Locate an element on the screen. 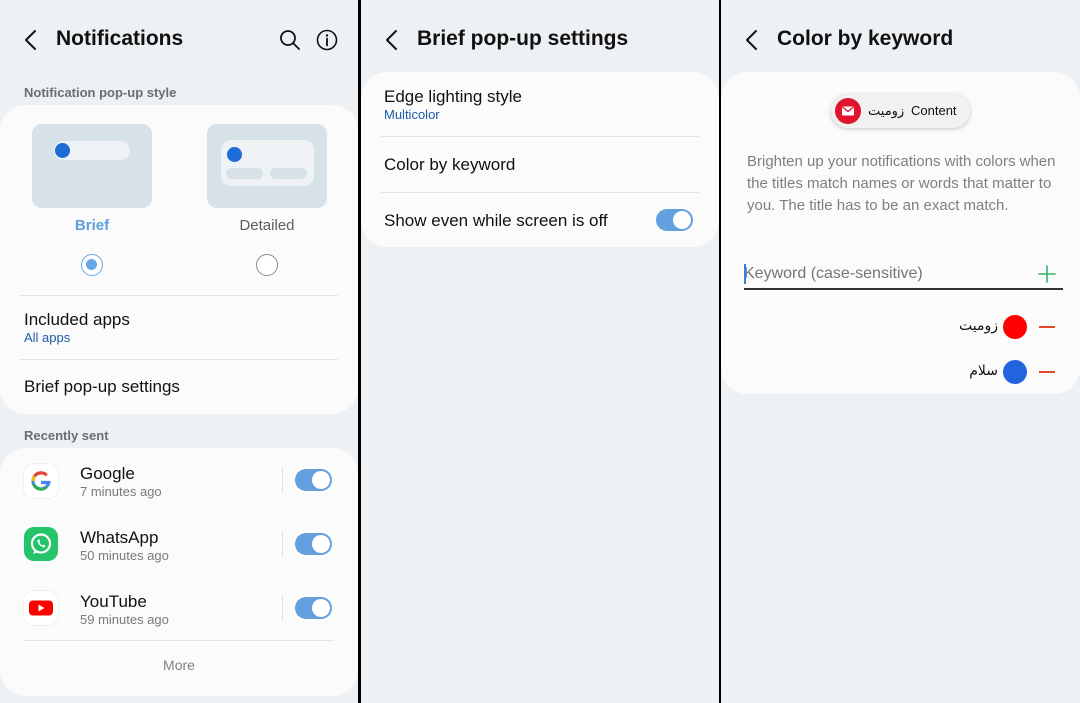 The height and width of the screenshot is (703, 1080). included-apps-value: All apps is located at coordinates (47, 337).